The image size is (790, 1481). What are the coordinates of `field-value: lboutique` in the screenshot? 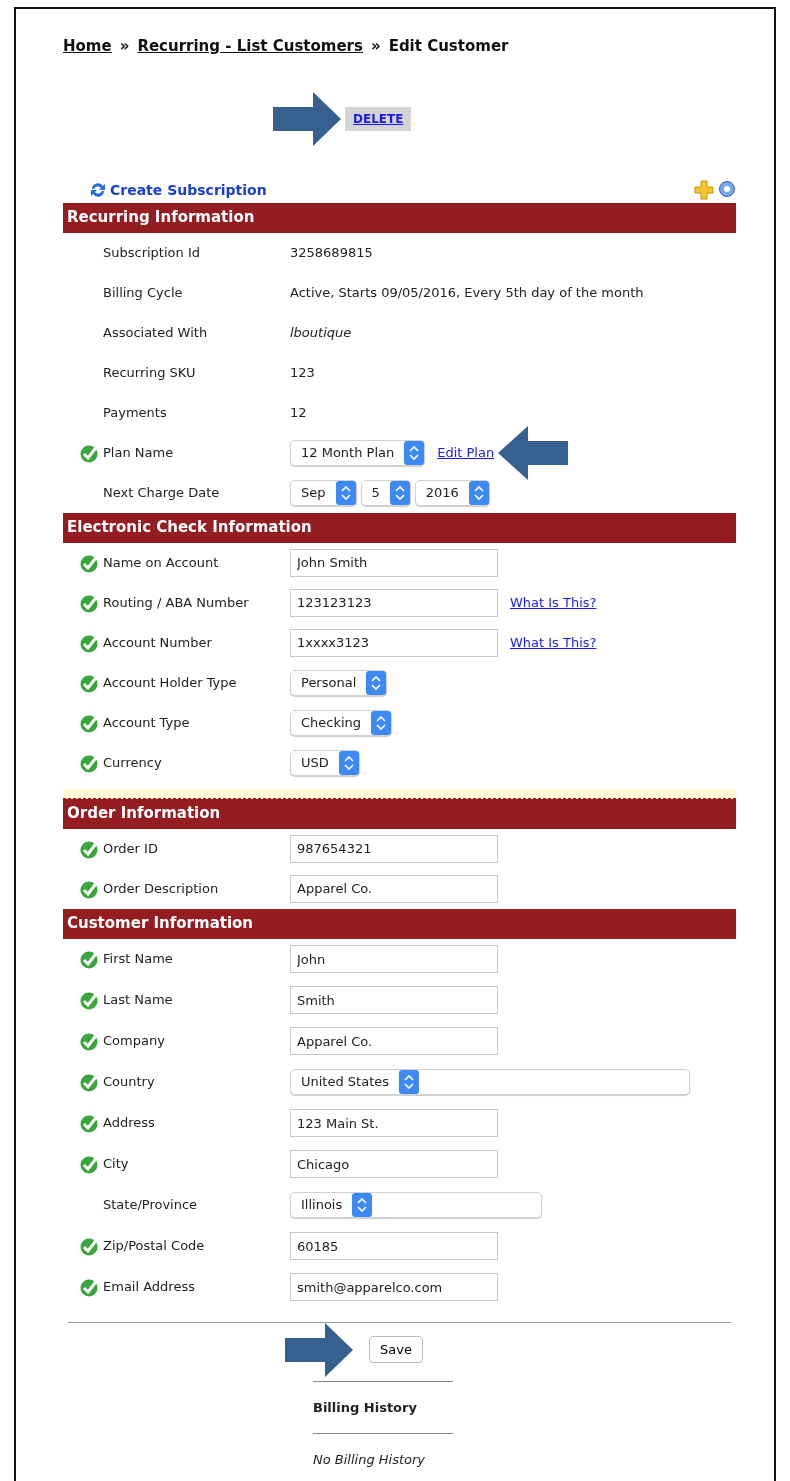 It's located at (321, 332).